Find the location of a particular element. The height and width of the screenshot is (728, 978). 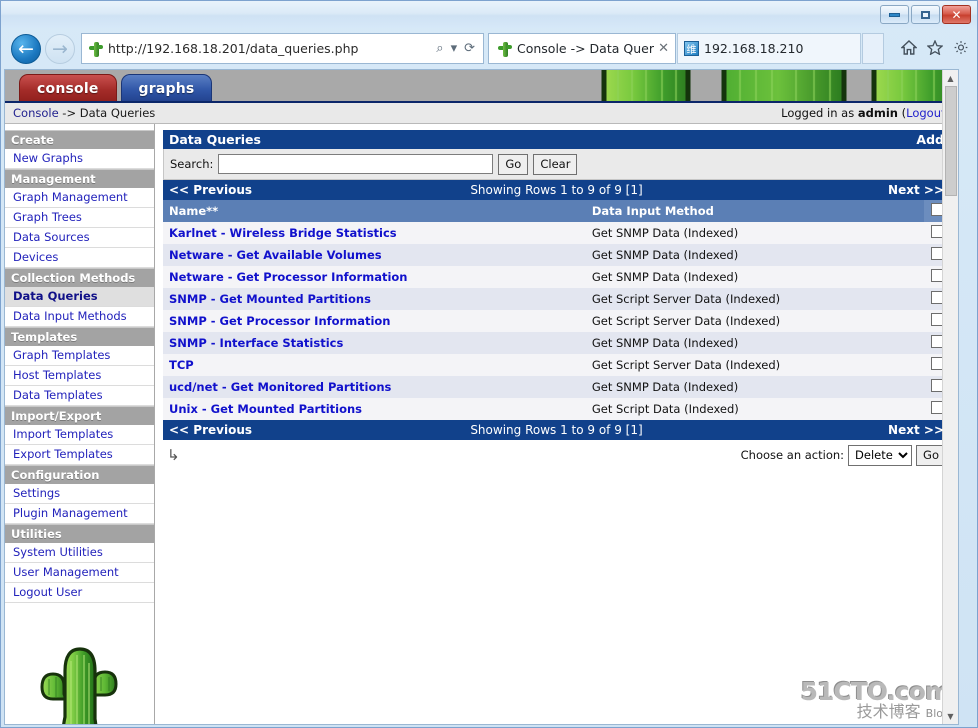

chevron-down-icon: ▾ is located at coordinates (454, 48).